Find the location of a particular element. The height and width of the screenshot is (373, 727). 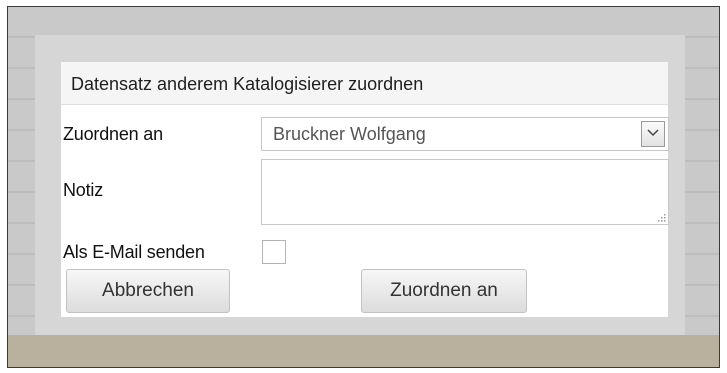

assign-to-select: Bruckner Wolfgang is located at coordinates (465, 134).